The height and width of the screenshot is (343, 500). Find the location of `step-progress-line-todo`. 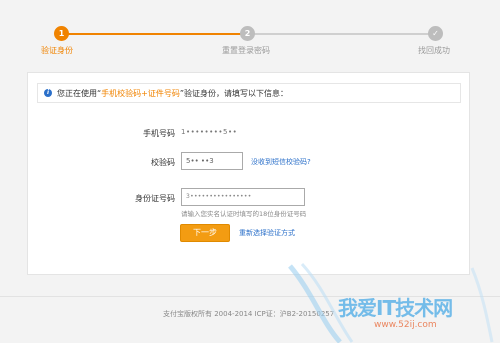

step-progress-line-todo is located at coordinates (342, 34).